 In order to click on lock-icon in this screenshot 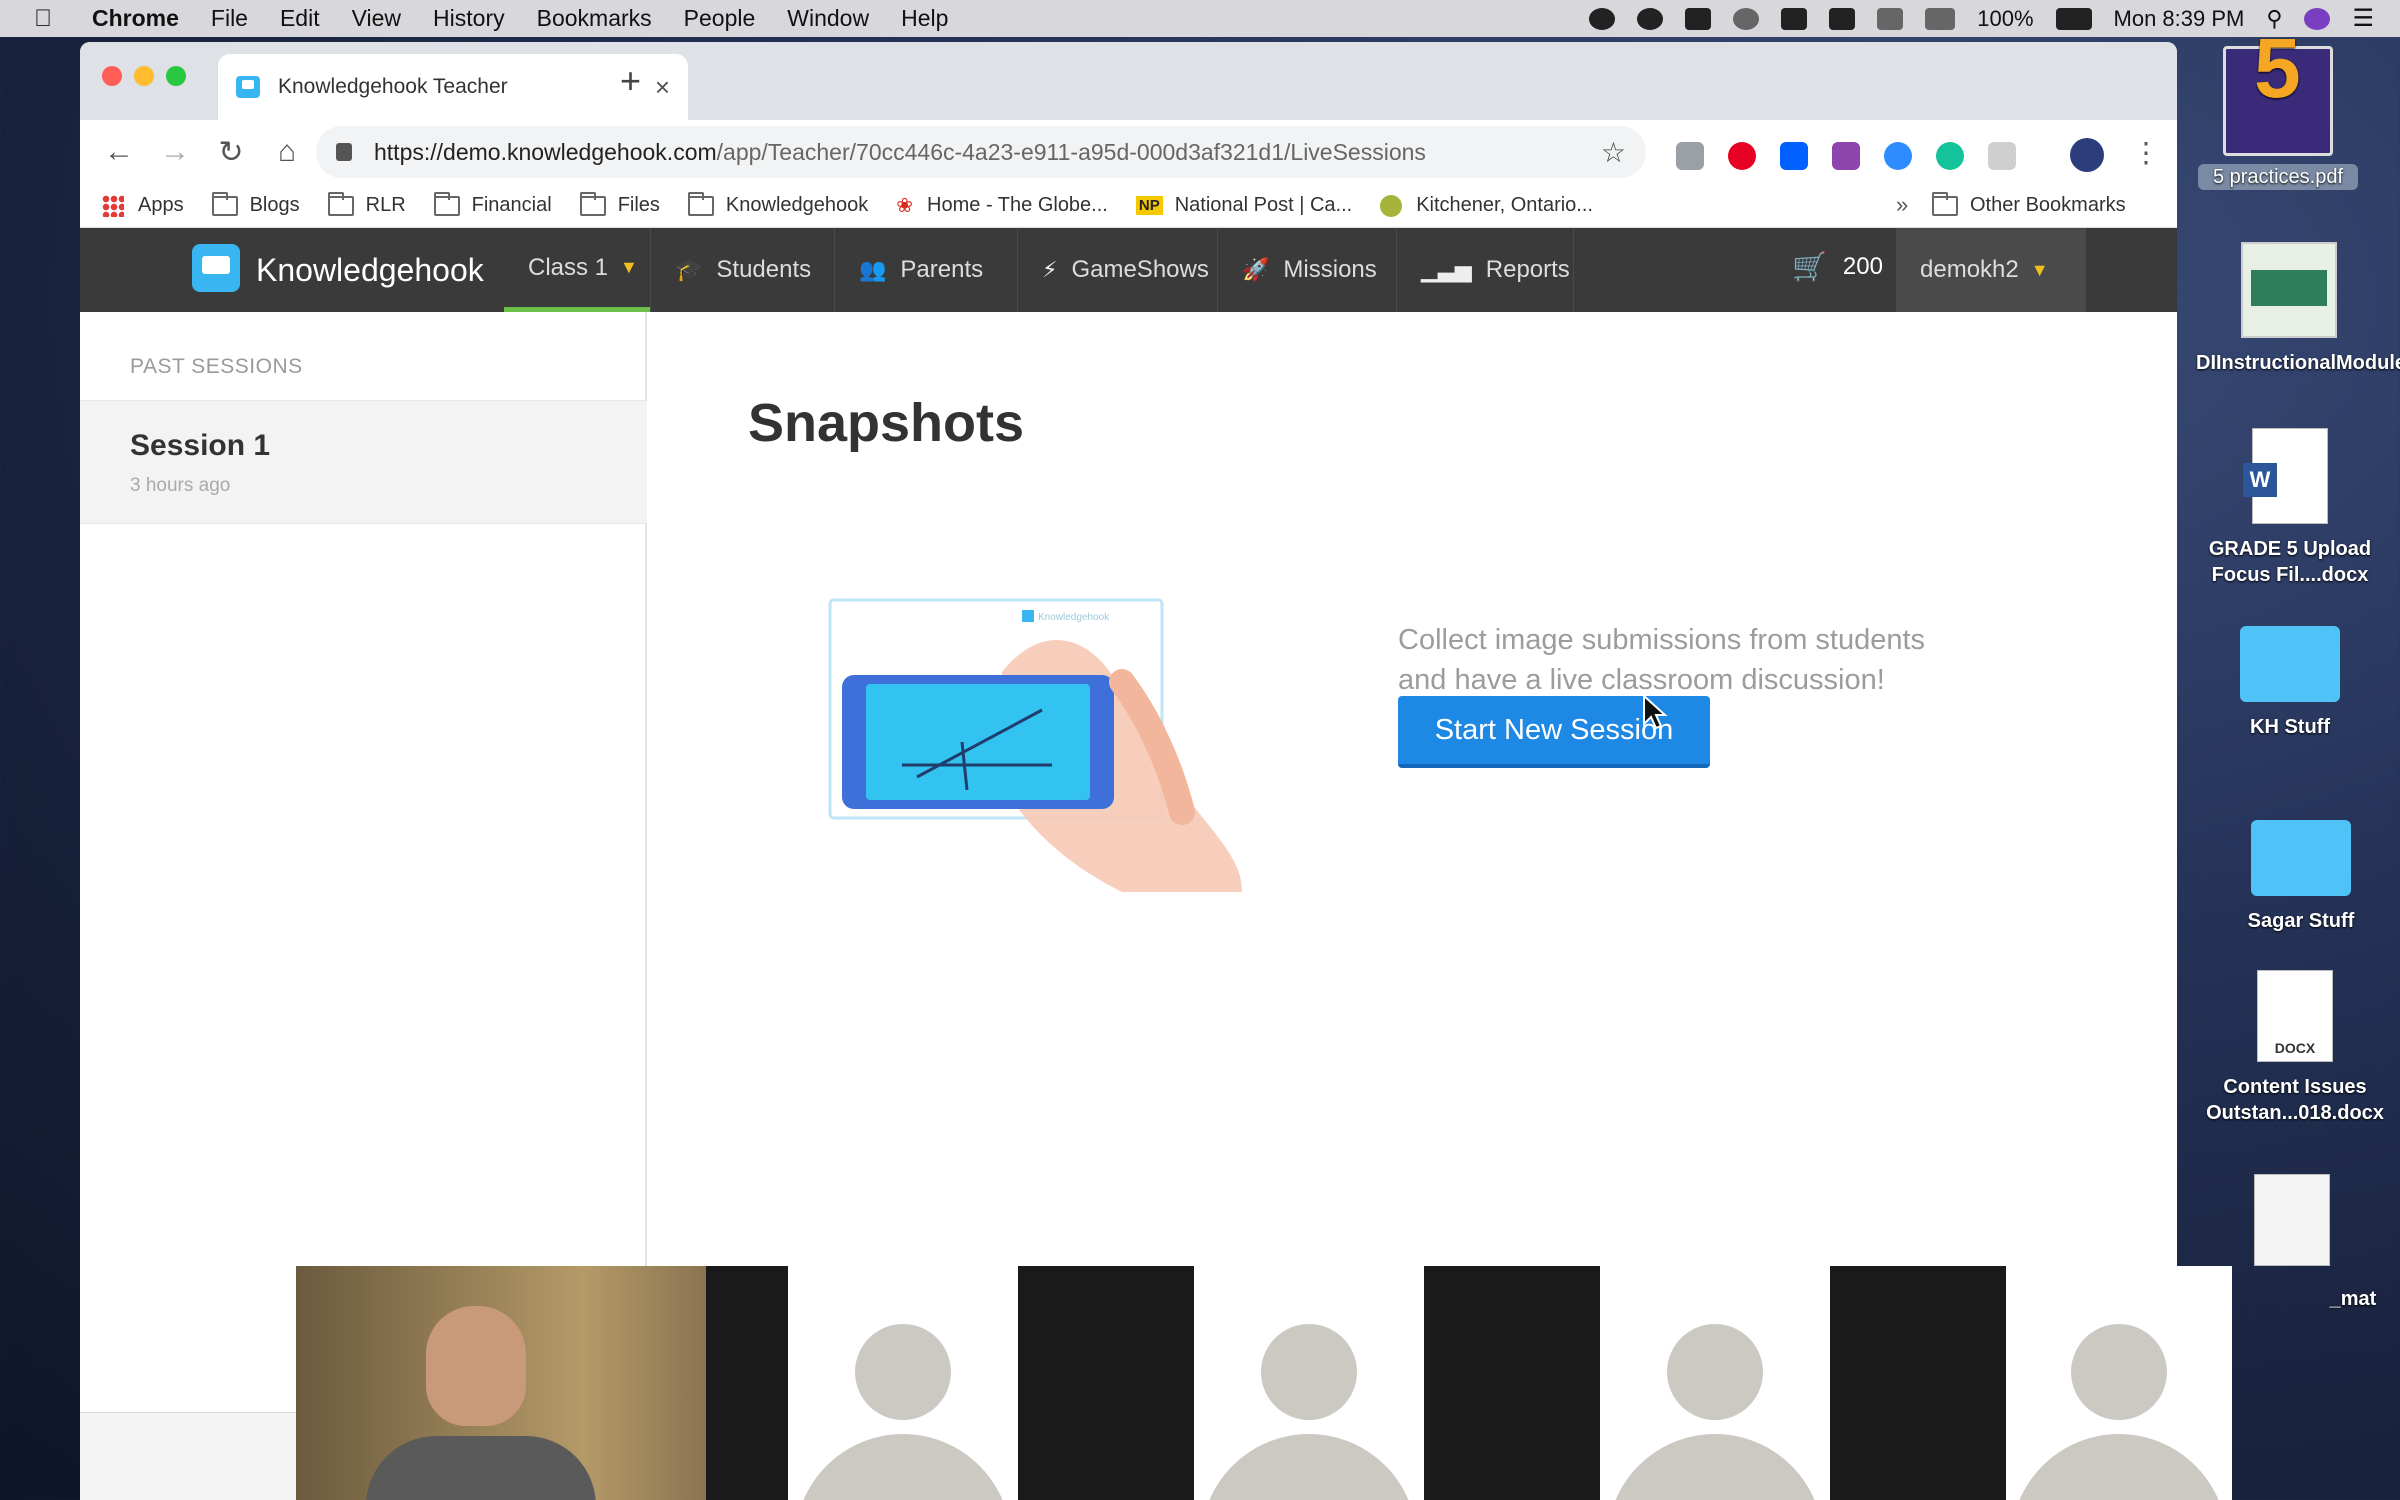, I will do `click(344, 152)`.